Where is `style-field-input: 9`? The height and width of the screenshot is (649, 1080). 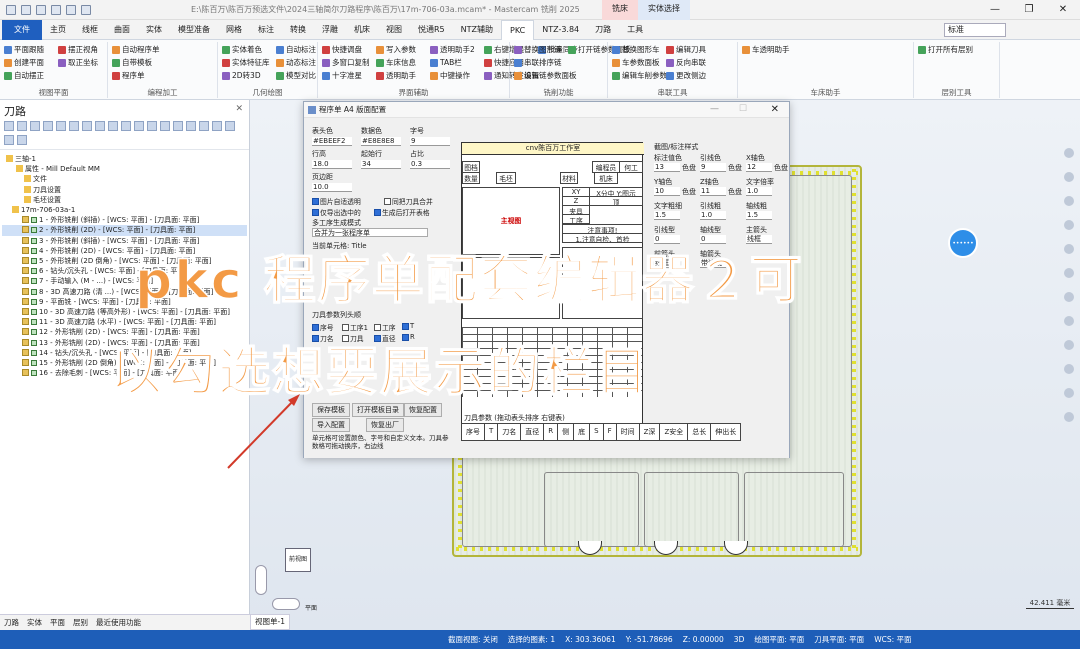 style-field-input: 9 is located at coordinates (713, 167).